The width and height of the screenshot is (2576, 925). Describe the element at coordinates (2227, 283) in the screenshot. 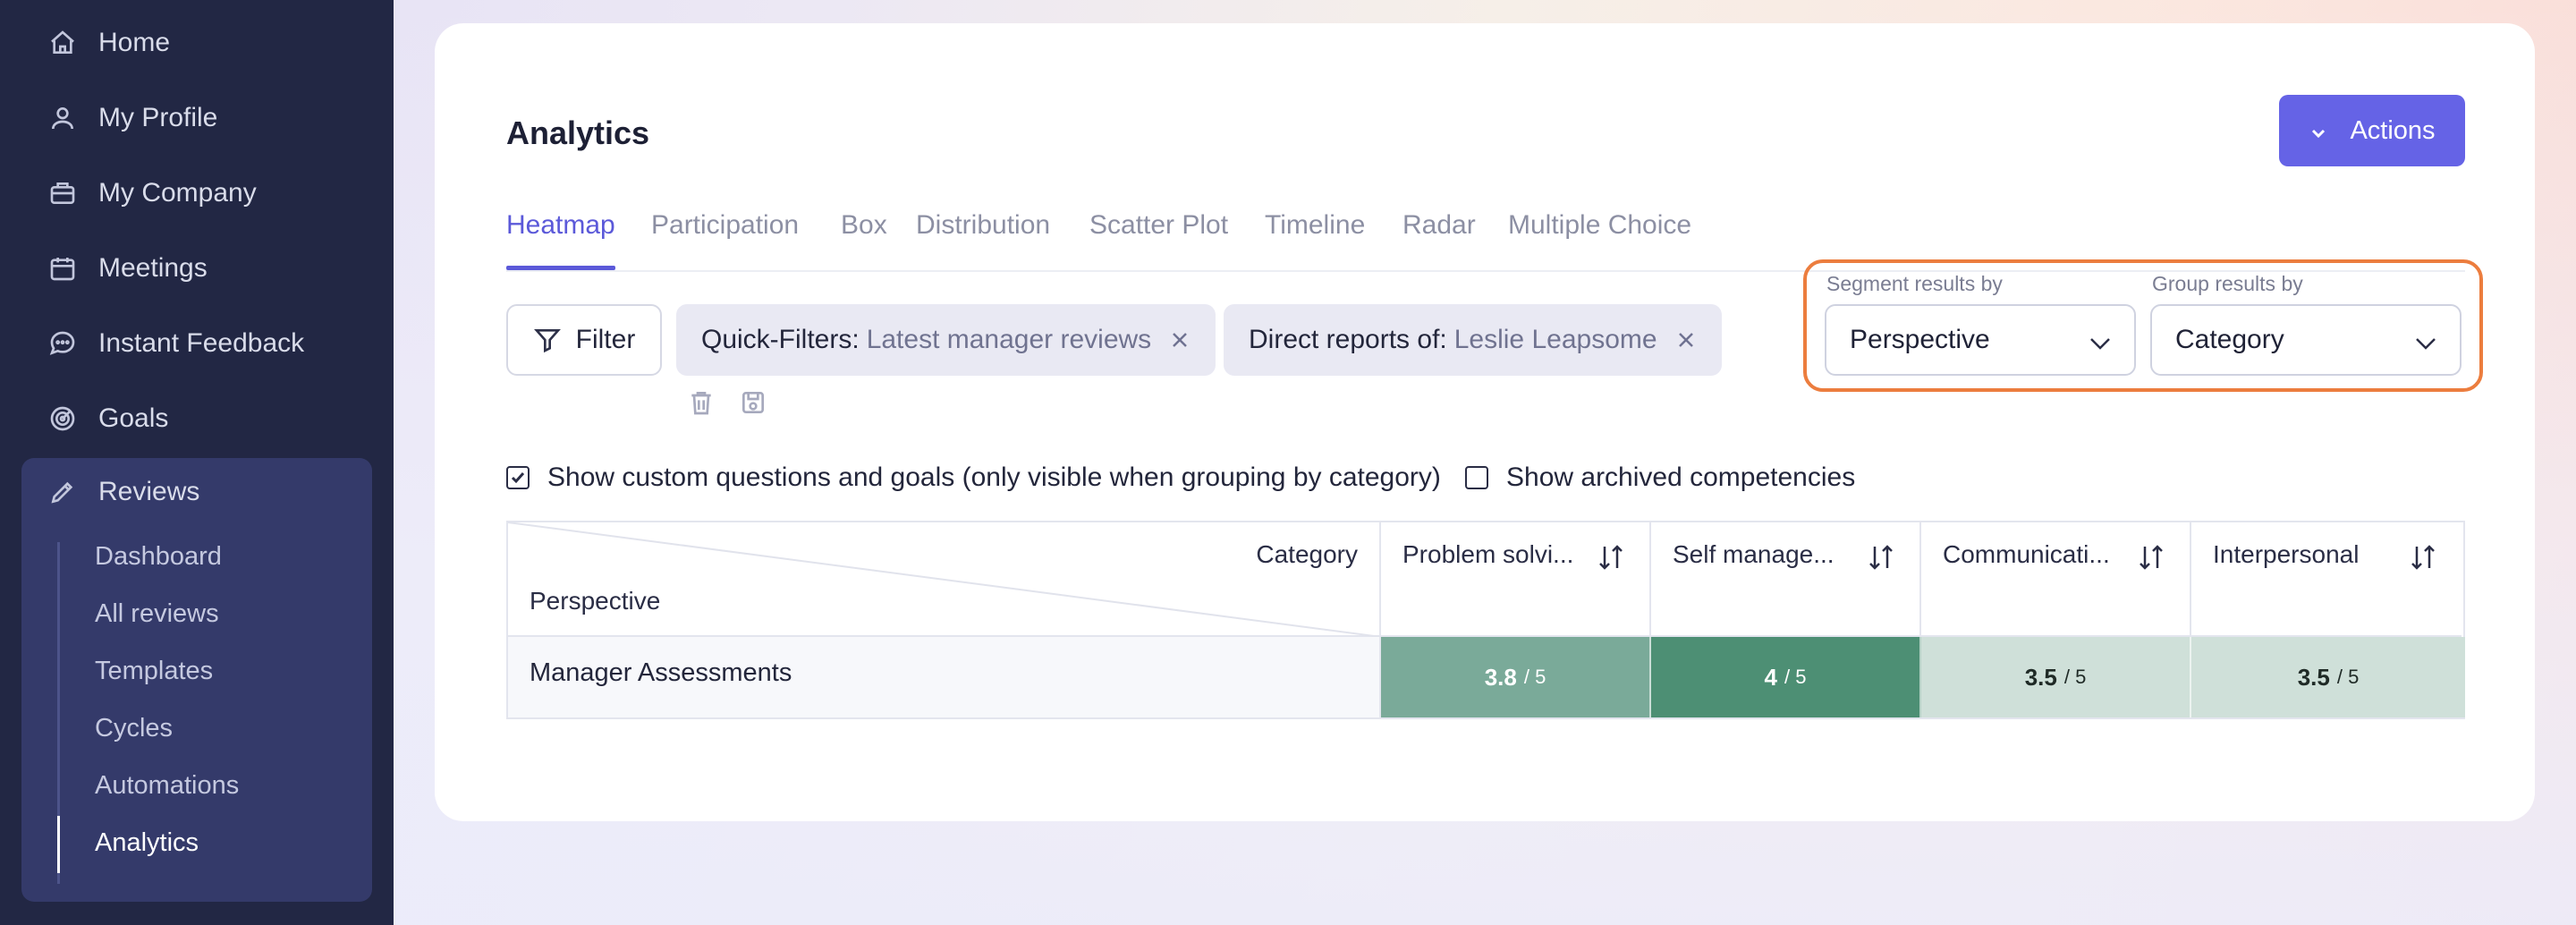

I see `group-label: Group results by` at that location.